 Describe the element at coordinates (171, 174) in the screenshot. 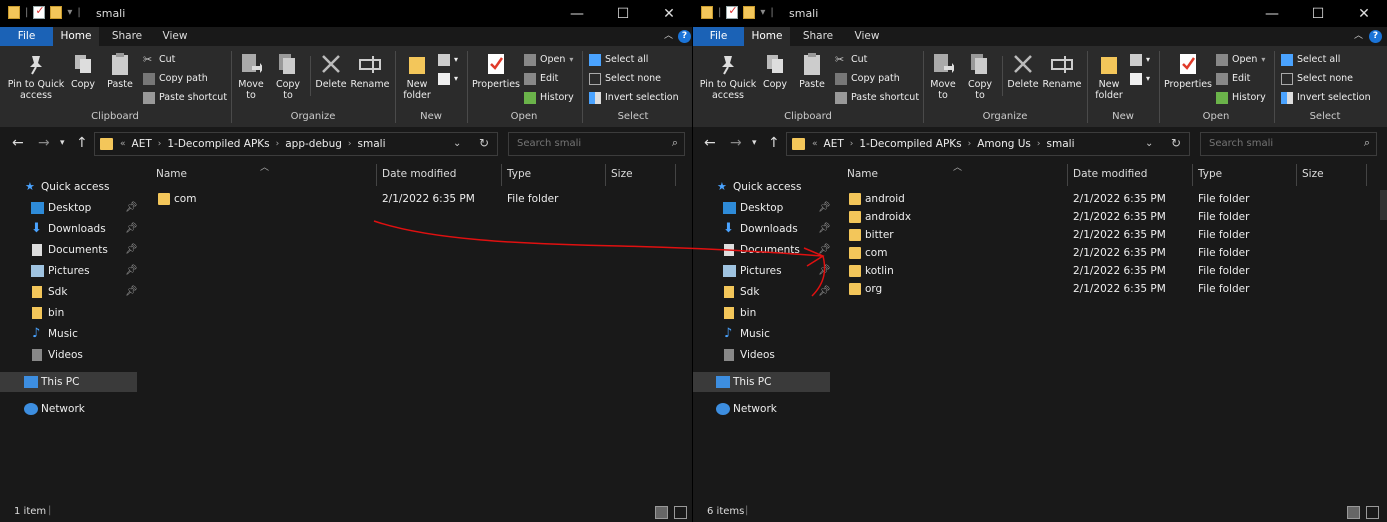

I see `column-header-name: Name` at that location.